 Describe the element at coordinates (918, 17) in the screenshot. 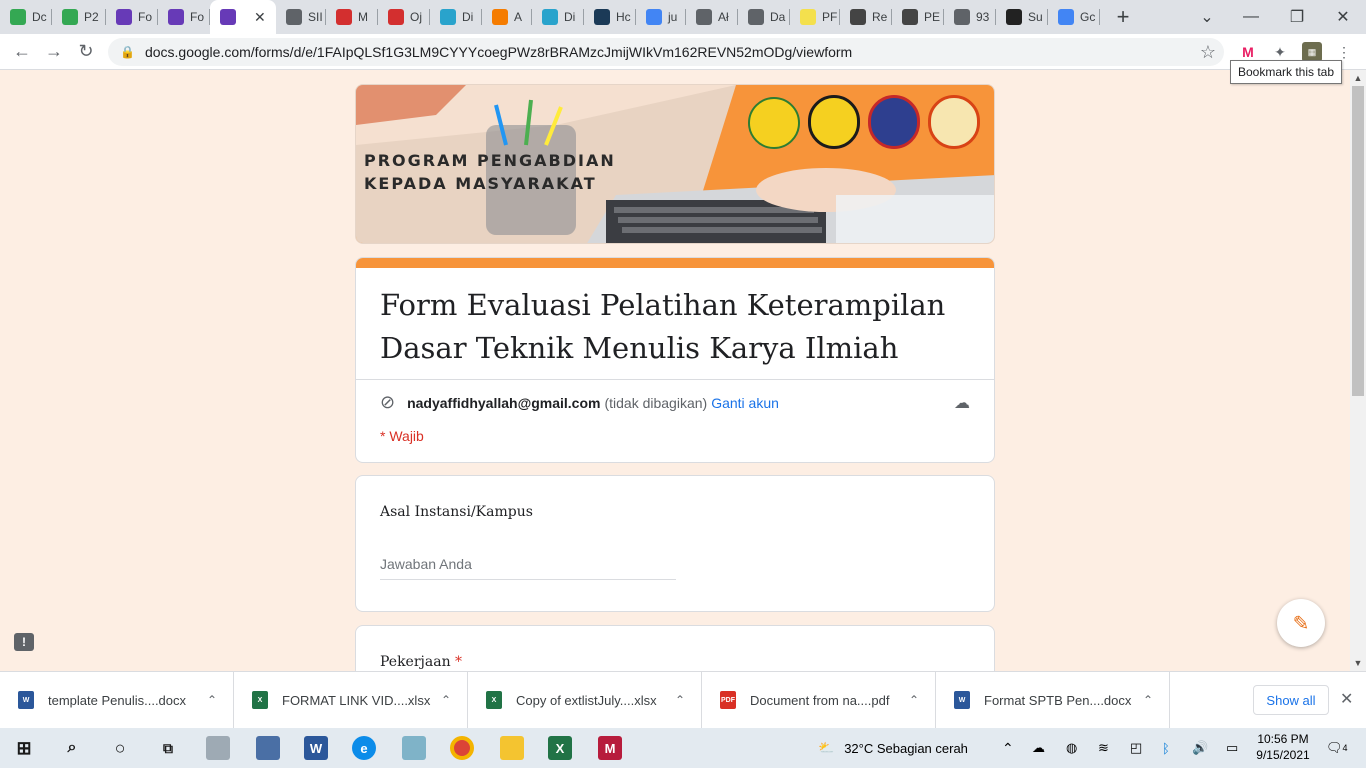

I see `browser-tab: PE` at that location.